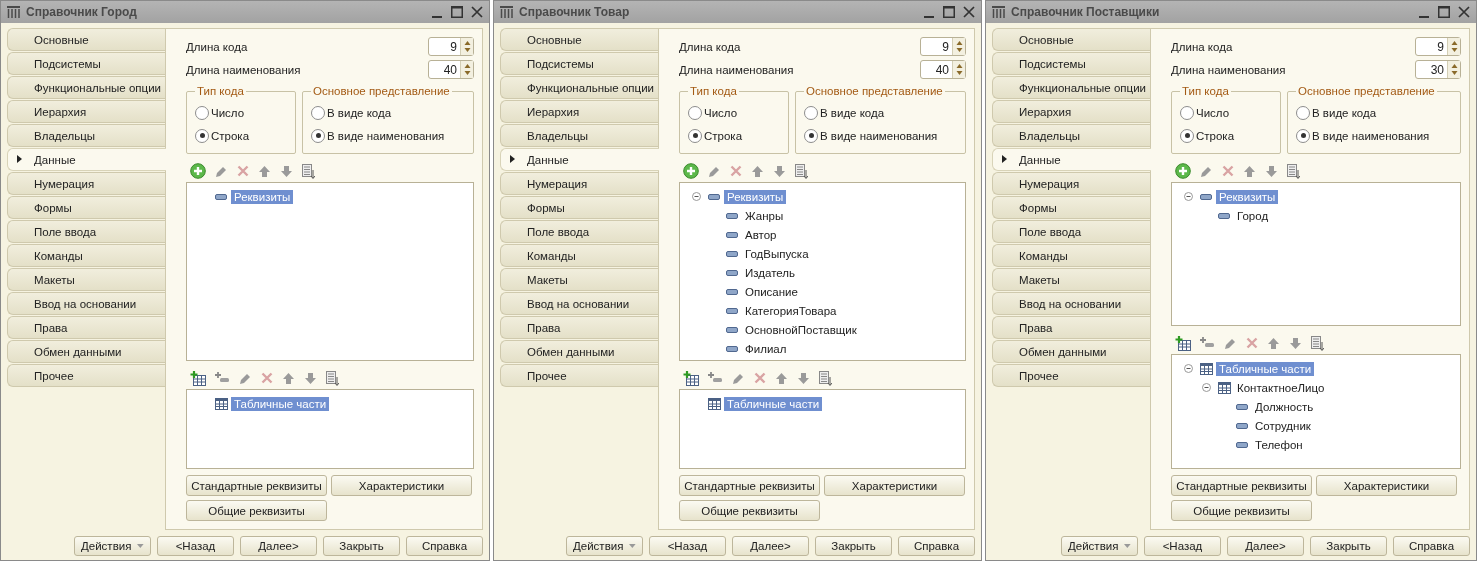 The width and height of the screenshot is (1477, 561). I want to click on footer-button: Справка, so click(1431, 546).